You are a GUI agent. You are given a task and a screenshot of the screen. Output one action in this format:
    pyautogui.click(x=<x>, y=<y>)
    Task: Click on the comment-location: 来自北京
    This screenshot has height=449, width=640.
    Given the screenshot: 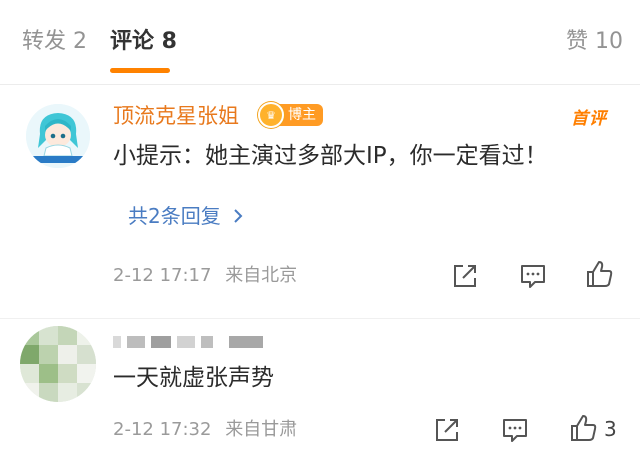 What is the action you would take?
    pyautogui.click(x=261, y=275)
    